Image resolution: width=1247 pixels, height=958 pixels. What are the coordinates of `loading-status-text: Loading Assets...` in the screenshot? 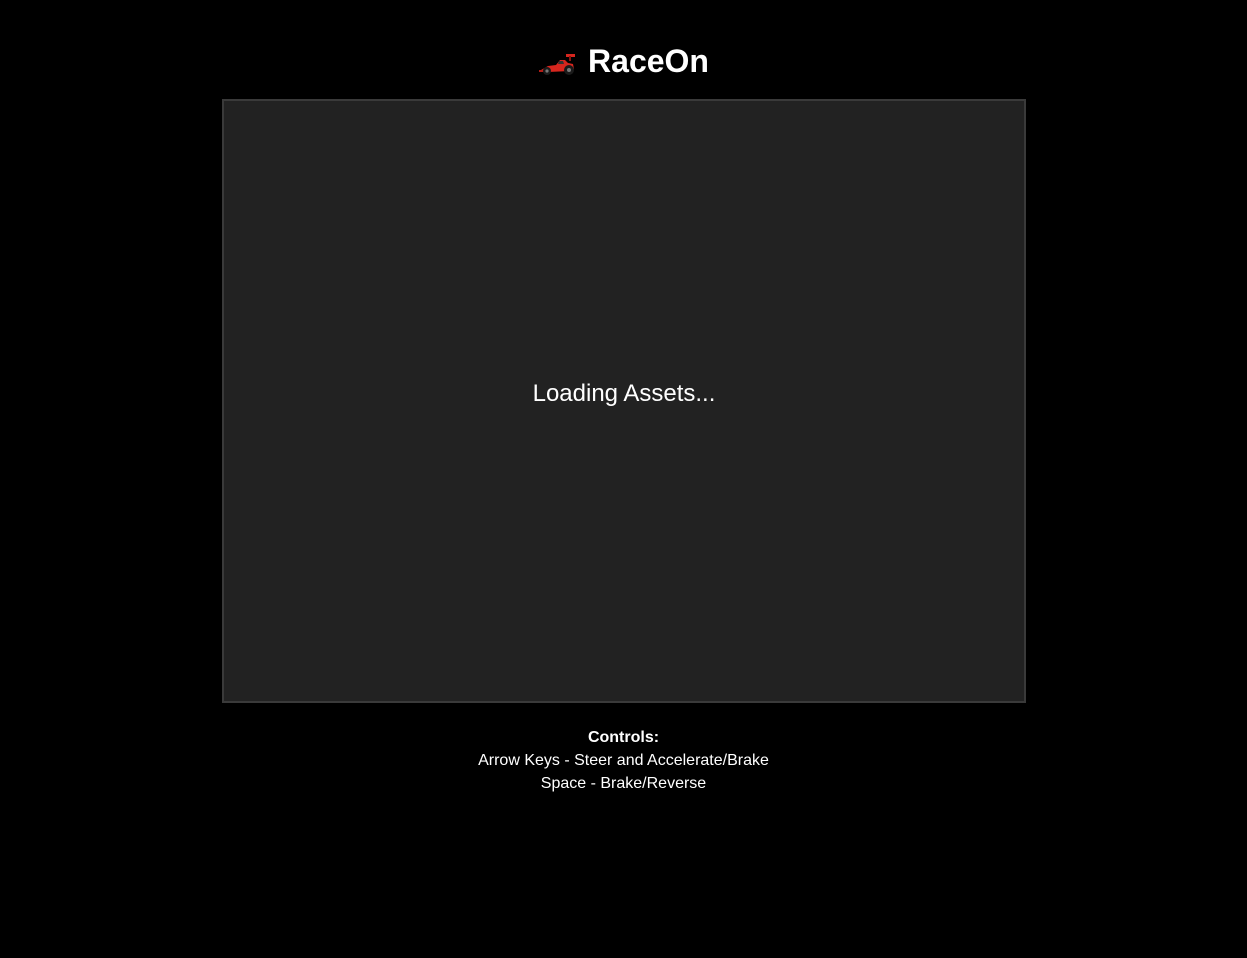 It's located at (624, 393).